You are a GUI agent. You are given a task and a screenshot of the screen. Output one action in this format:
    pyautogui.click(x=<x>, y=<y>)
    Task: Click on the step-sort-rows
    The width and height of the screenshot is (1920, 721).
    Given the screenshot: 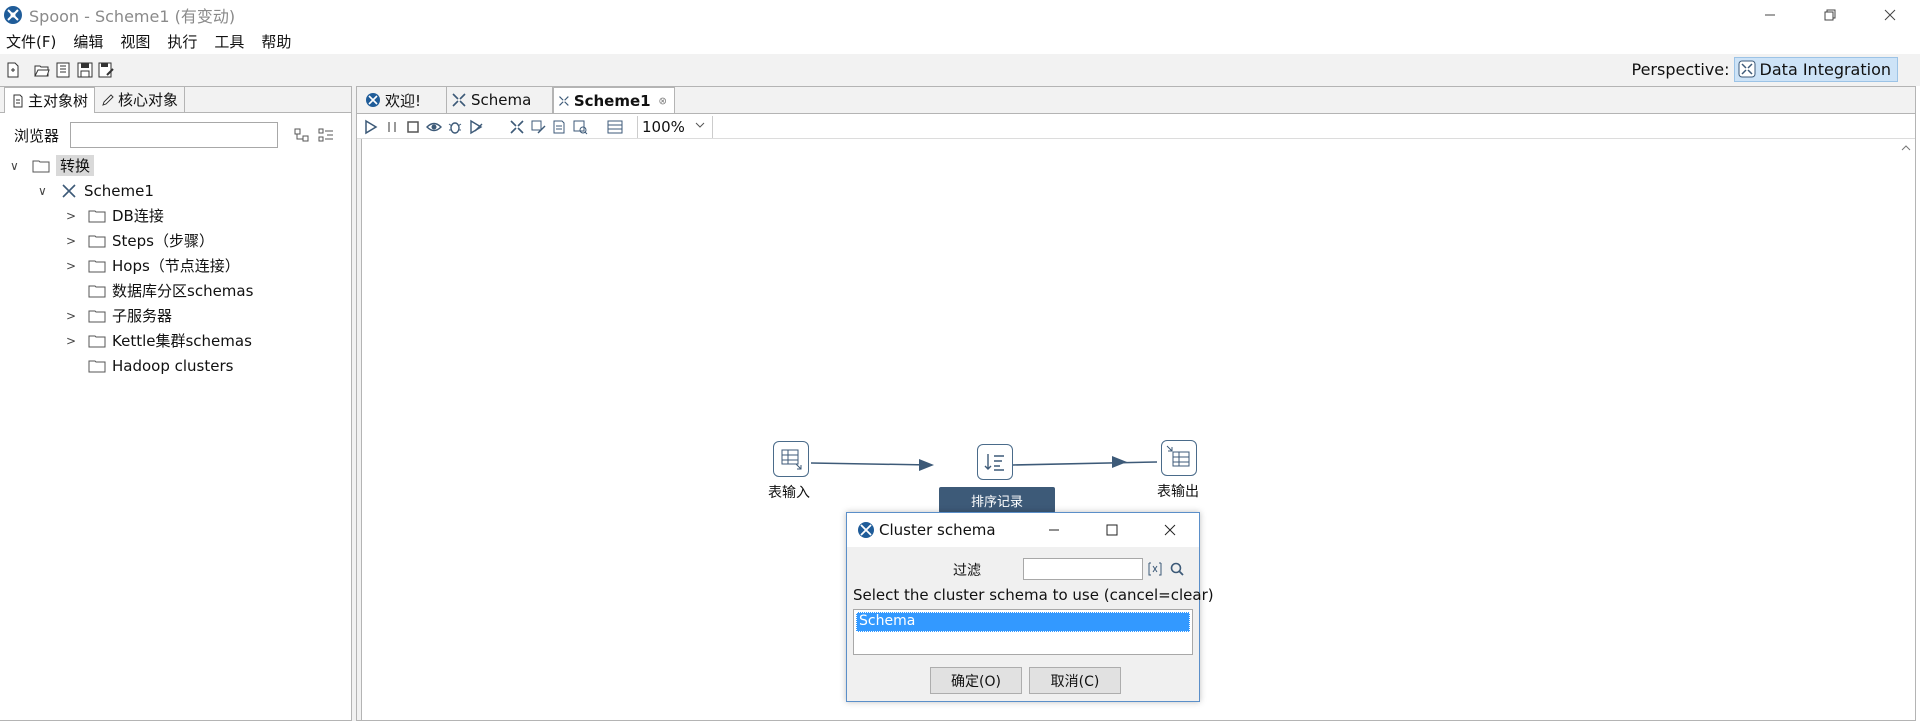 What is the action you would take?
    pyautogui.click(x=995, y=462)
    